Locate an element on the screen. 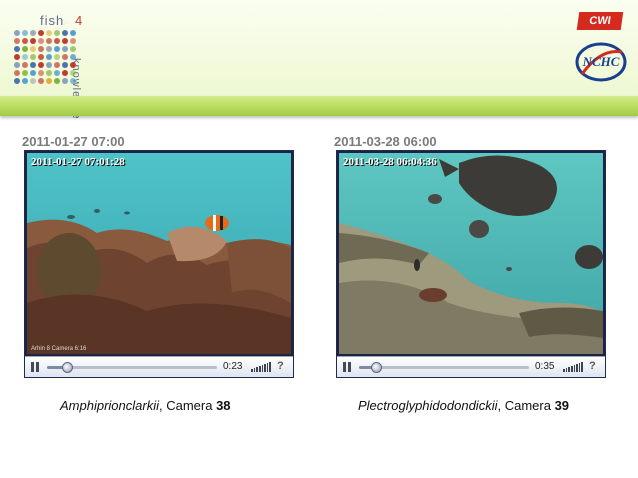 The width and height of the screenshot is (638, 478). camera-number: 39 is located at coordinates (562, 405).